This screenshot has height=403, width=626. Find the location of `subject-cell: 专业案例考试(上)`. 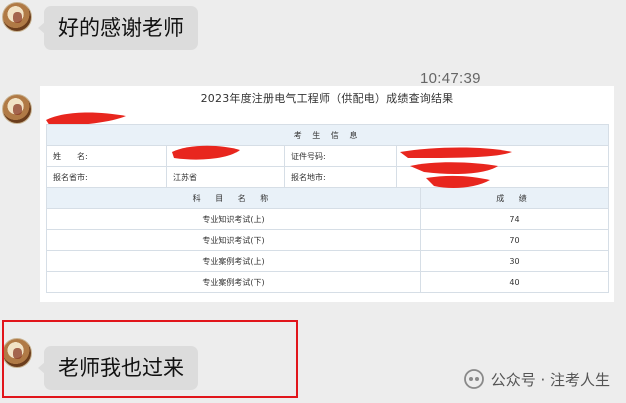

subject-cell: 专业案例考试(上) is located at coordinates (233, 261).